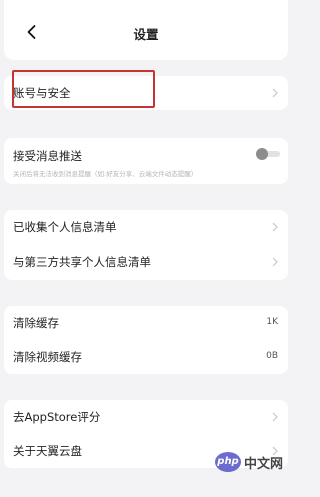 This screenshot has height=497, width=320. What do you see at coordinates (146, 357) in the screenshot?
I see `clear-video-cache-row: 清除视频缓存 0B` at bounding box center [146, 357].